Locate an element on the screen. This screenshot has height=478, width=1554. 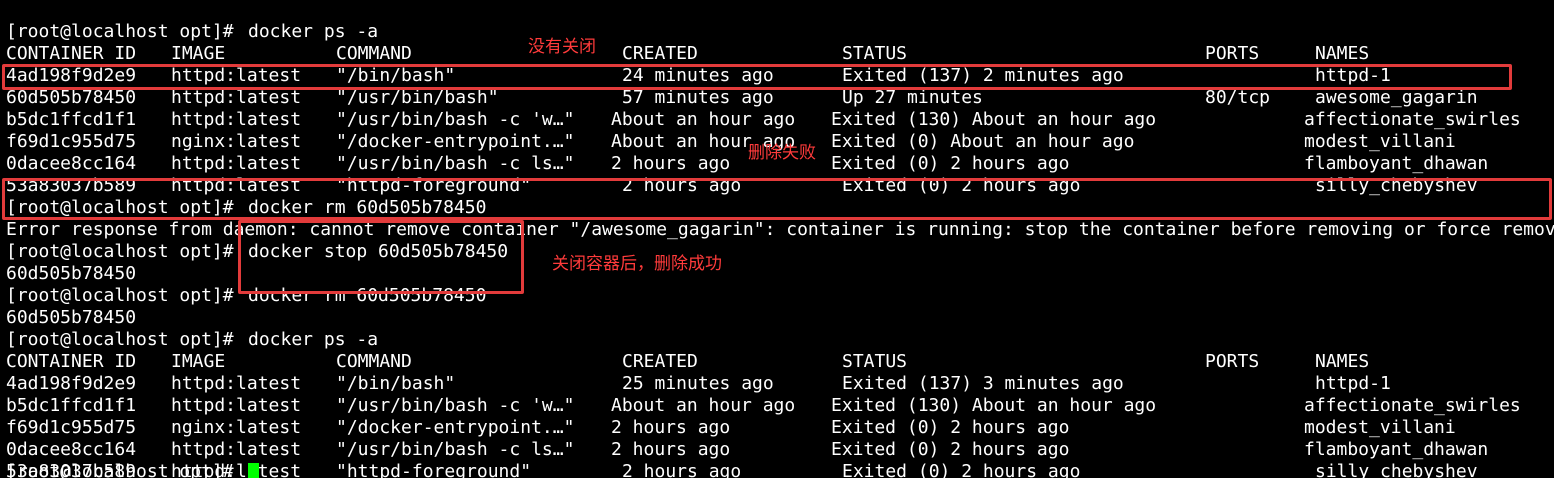
annotation-delete-failed: 删除失败 is located at coordinates (782, 153).